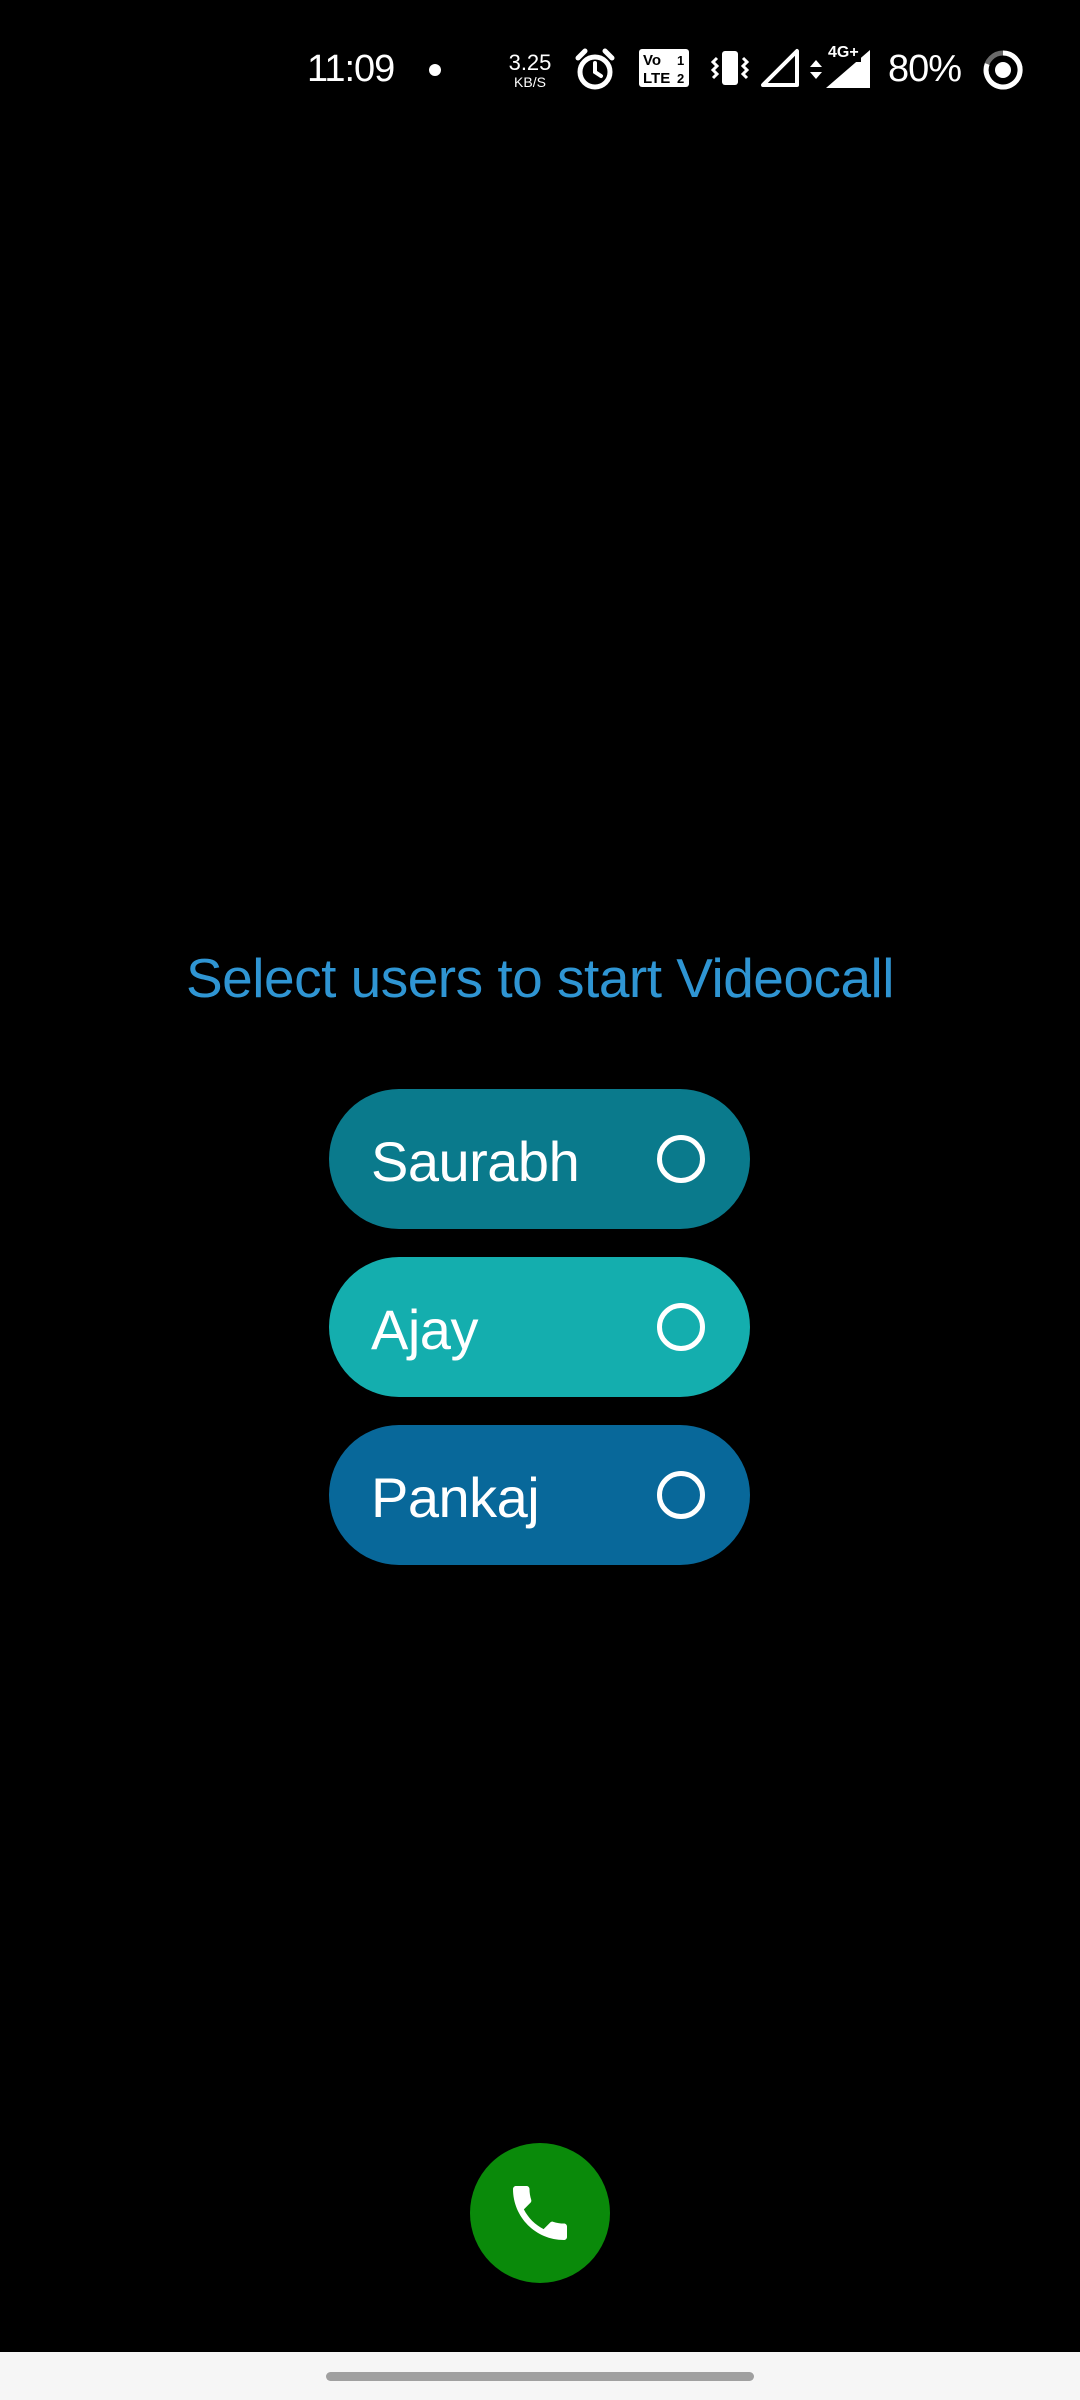 This screenshot has width=1080, height=2400. Describe the element at coordinates (530, 82) in the screenshot. I see `network-speed-unit: KB/S` at that location.